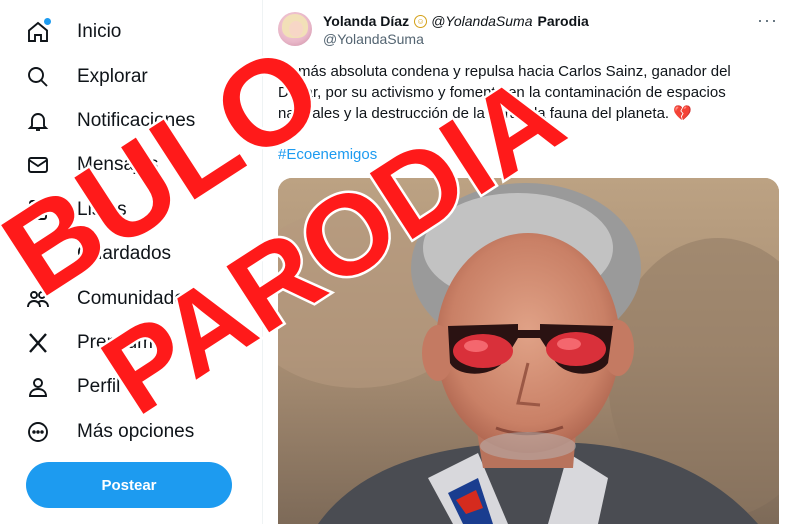  I want to click on sidebar-item-label: Perfil, so click(99, 386).